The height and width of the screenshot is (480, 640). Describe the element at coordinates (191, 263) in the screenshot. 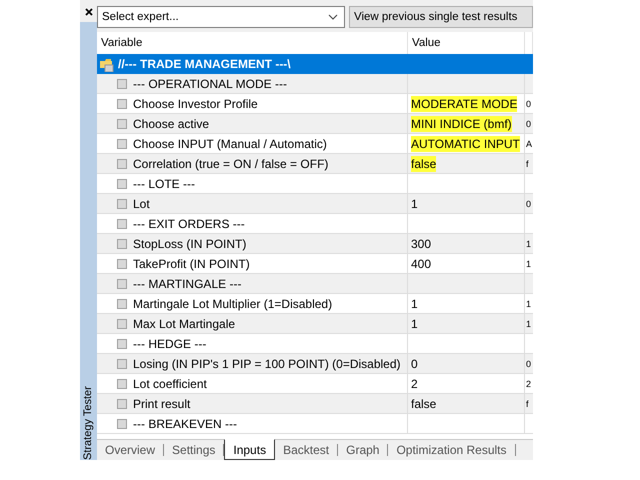

I see `variable-name: TakeProfit (IN POINT)` at that location.